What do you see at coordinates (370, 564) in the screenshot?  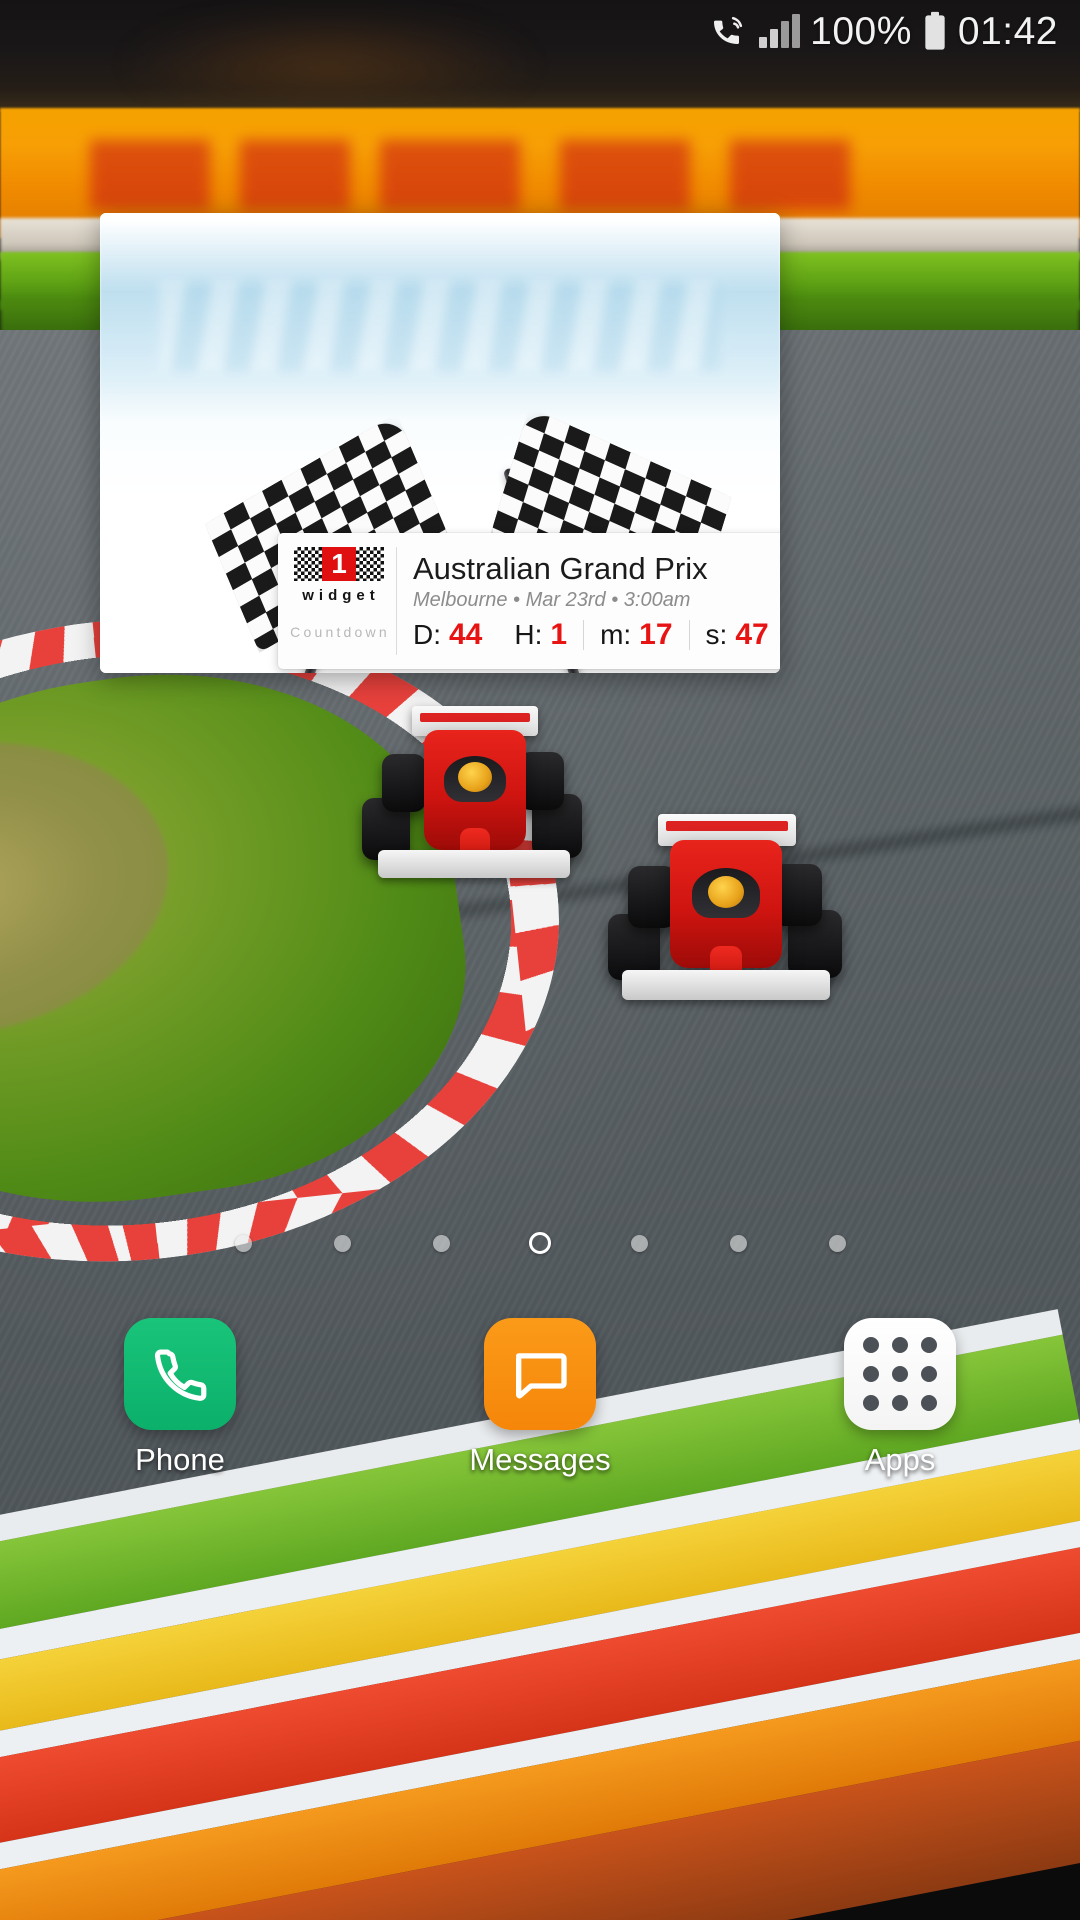 I see `logo-checker-right` at bounding box center [370, 564].